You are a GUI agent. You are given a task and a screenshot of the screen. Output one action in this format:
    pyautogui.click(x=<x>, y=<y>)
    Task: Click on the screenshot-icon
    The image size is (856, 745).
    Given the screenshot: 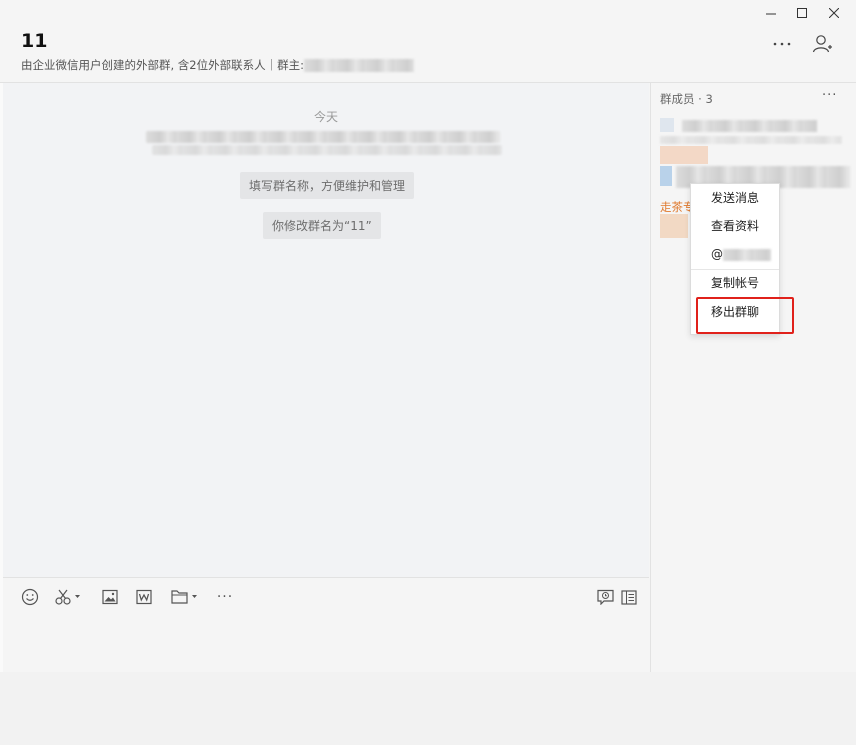 What is the action you would take?
    pyautogui.click(x=69, y=597)
    